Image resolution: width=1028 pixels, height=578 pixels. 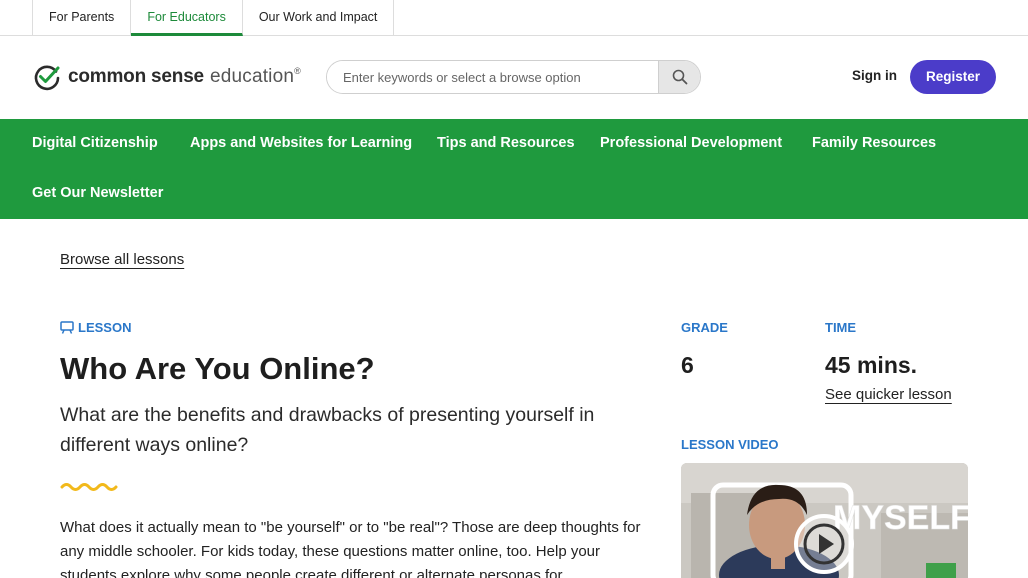 What do you see at coordinates (89, 487) in the screenshot?
I see `squiggle-divider-icon` at bounding box center [89, 487].